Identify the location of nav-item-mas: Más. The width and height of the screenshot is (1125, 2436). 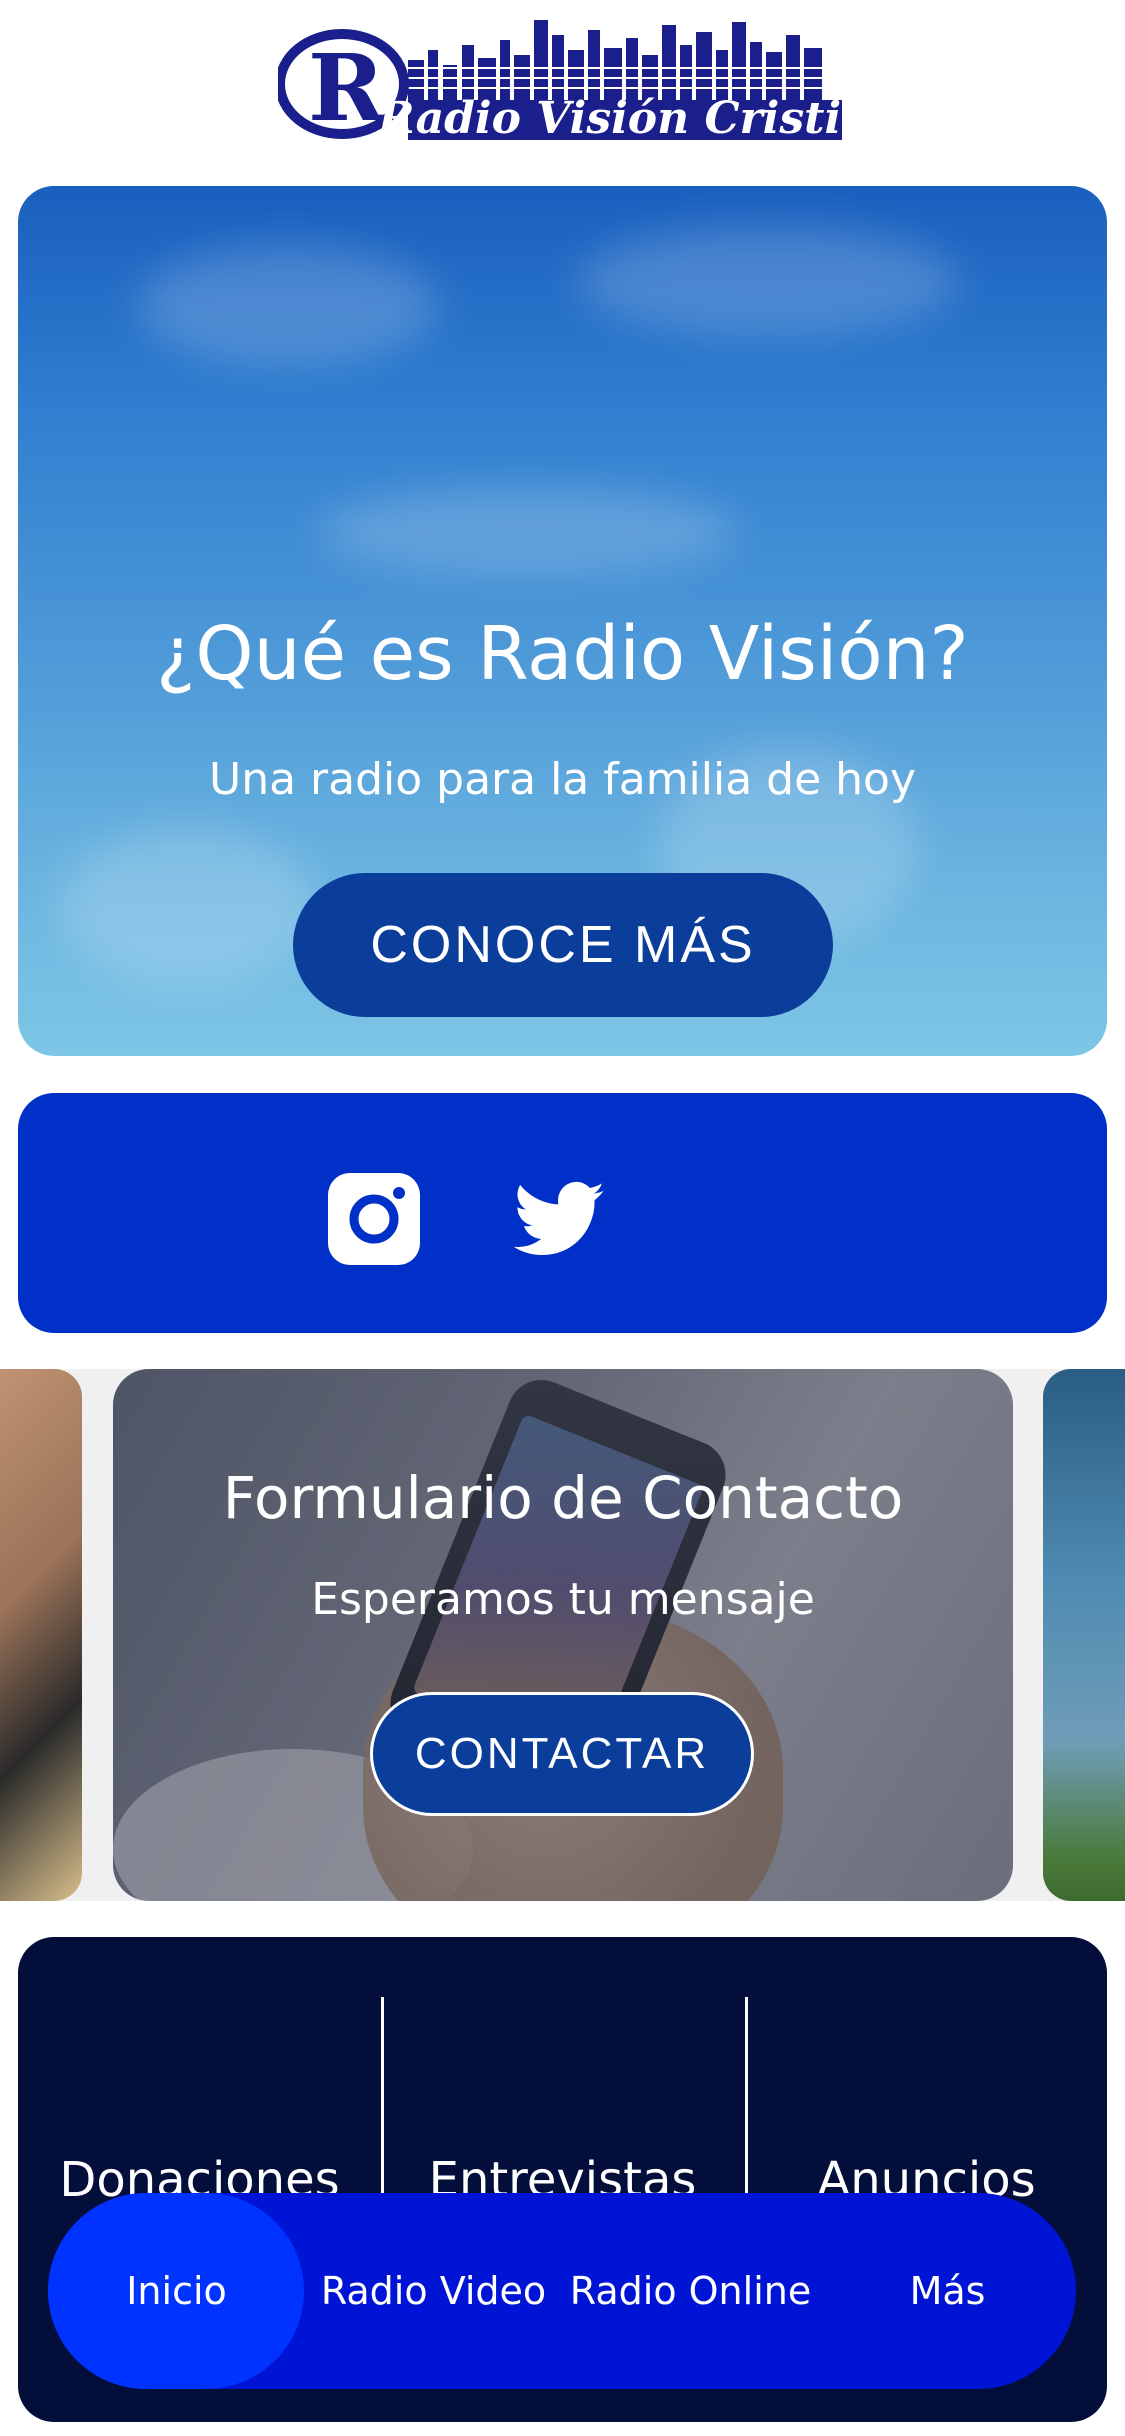
(947, 2291).